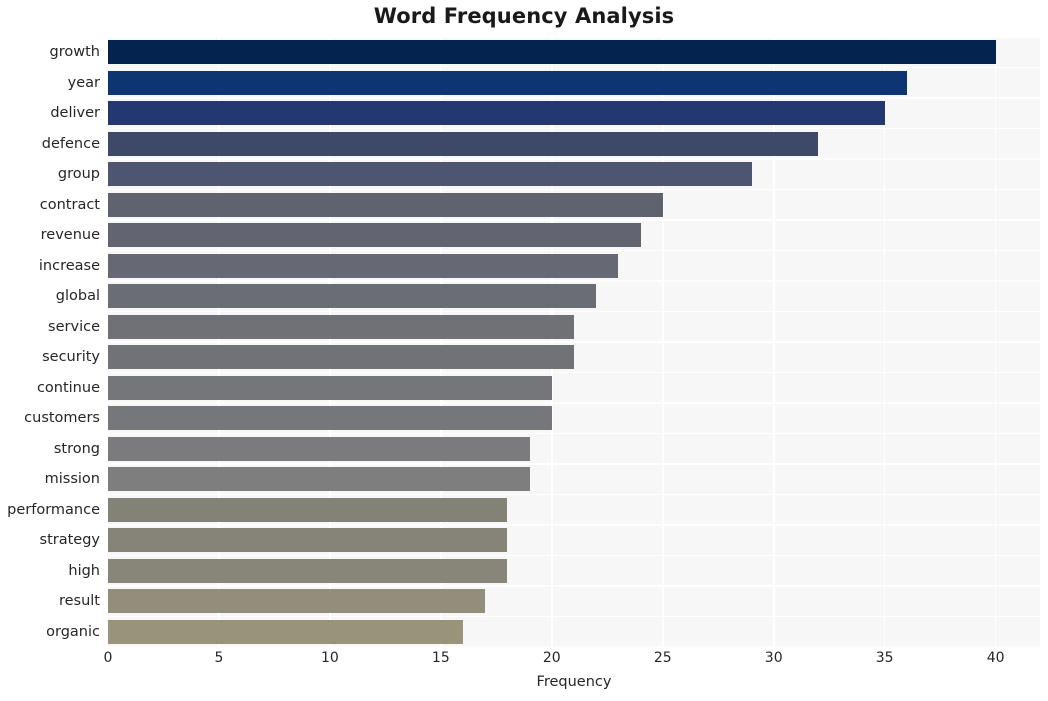 The width and height of the screenshot is (1048, 701). Describe the element at coordinates (74, 326) in the screenshot. I see `y-axis-tick-label: service` at that location.